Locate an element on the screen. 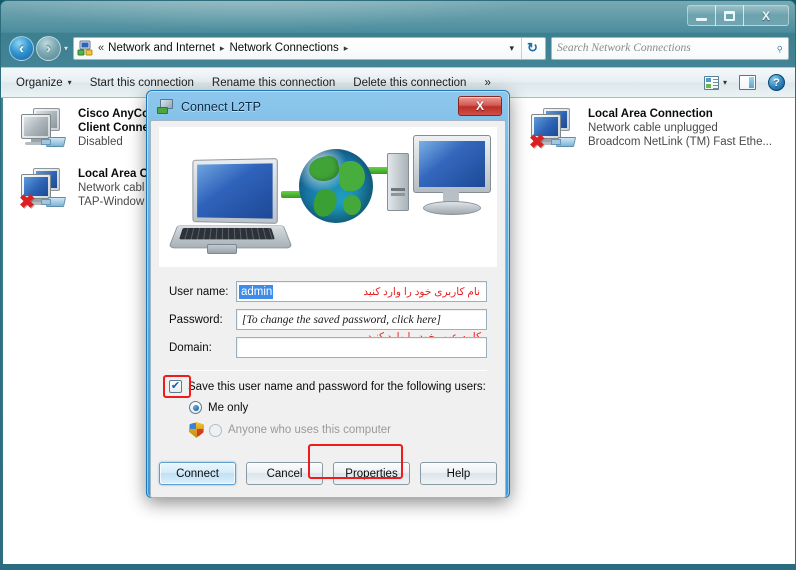 The width and height of the screenshot is (796, 570). search-input: Search Network Connections ⌕ is located at coordinates (670, 48).